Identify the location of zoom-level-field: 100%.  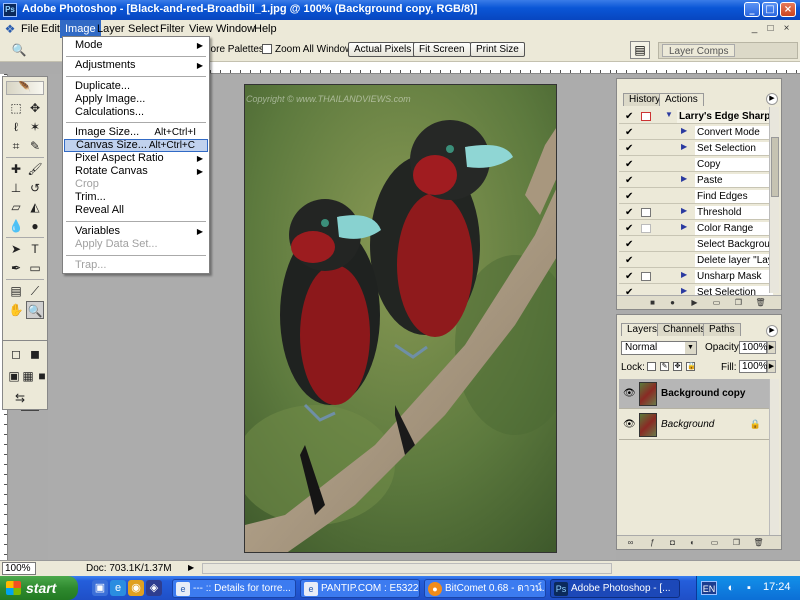
(19, 568).